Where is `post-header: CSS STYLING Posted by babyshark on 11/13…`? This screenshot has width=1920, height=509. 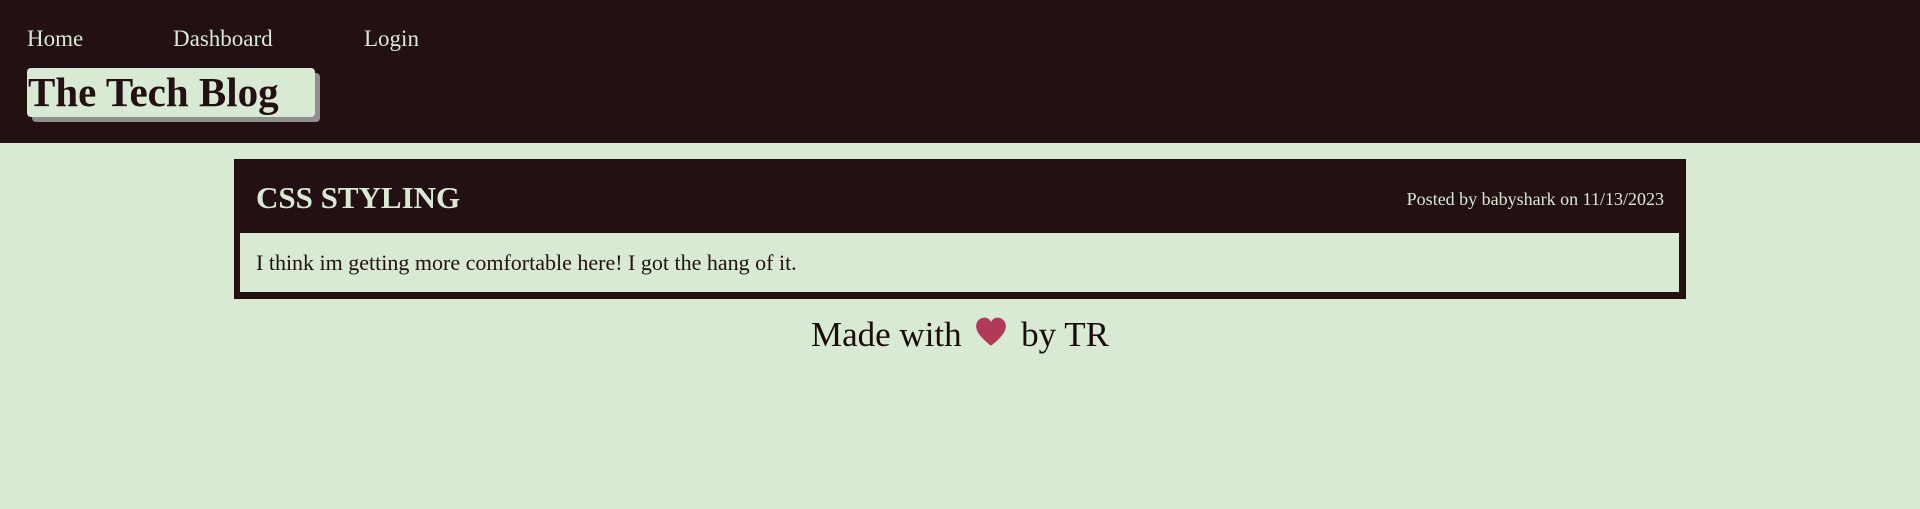
post-header: CSS STYLING Posted by babyshark on 11/13… is located at coordinates (960, 196).